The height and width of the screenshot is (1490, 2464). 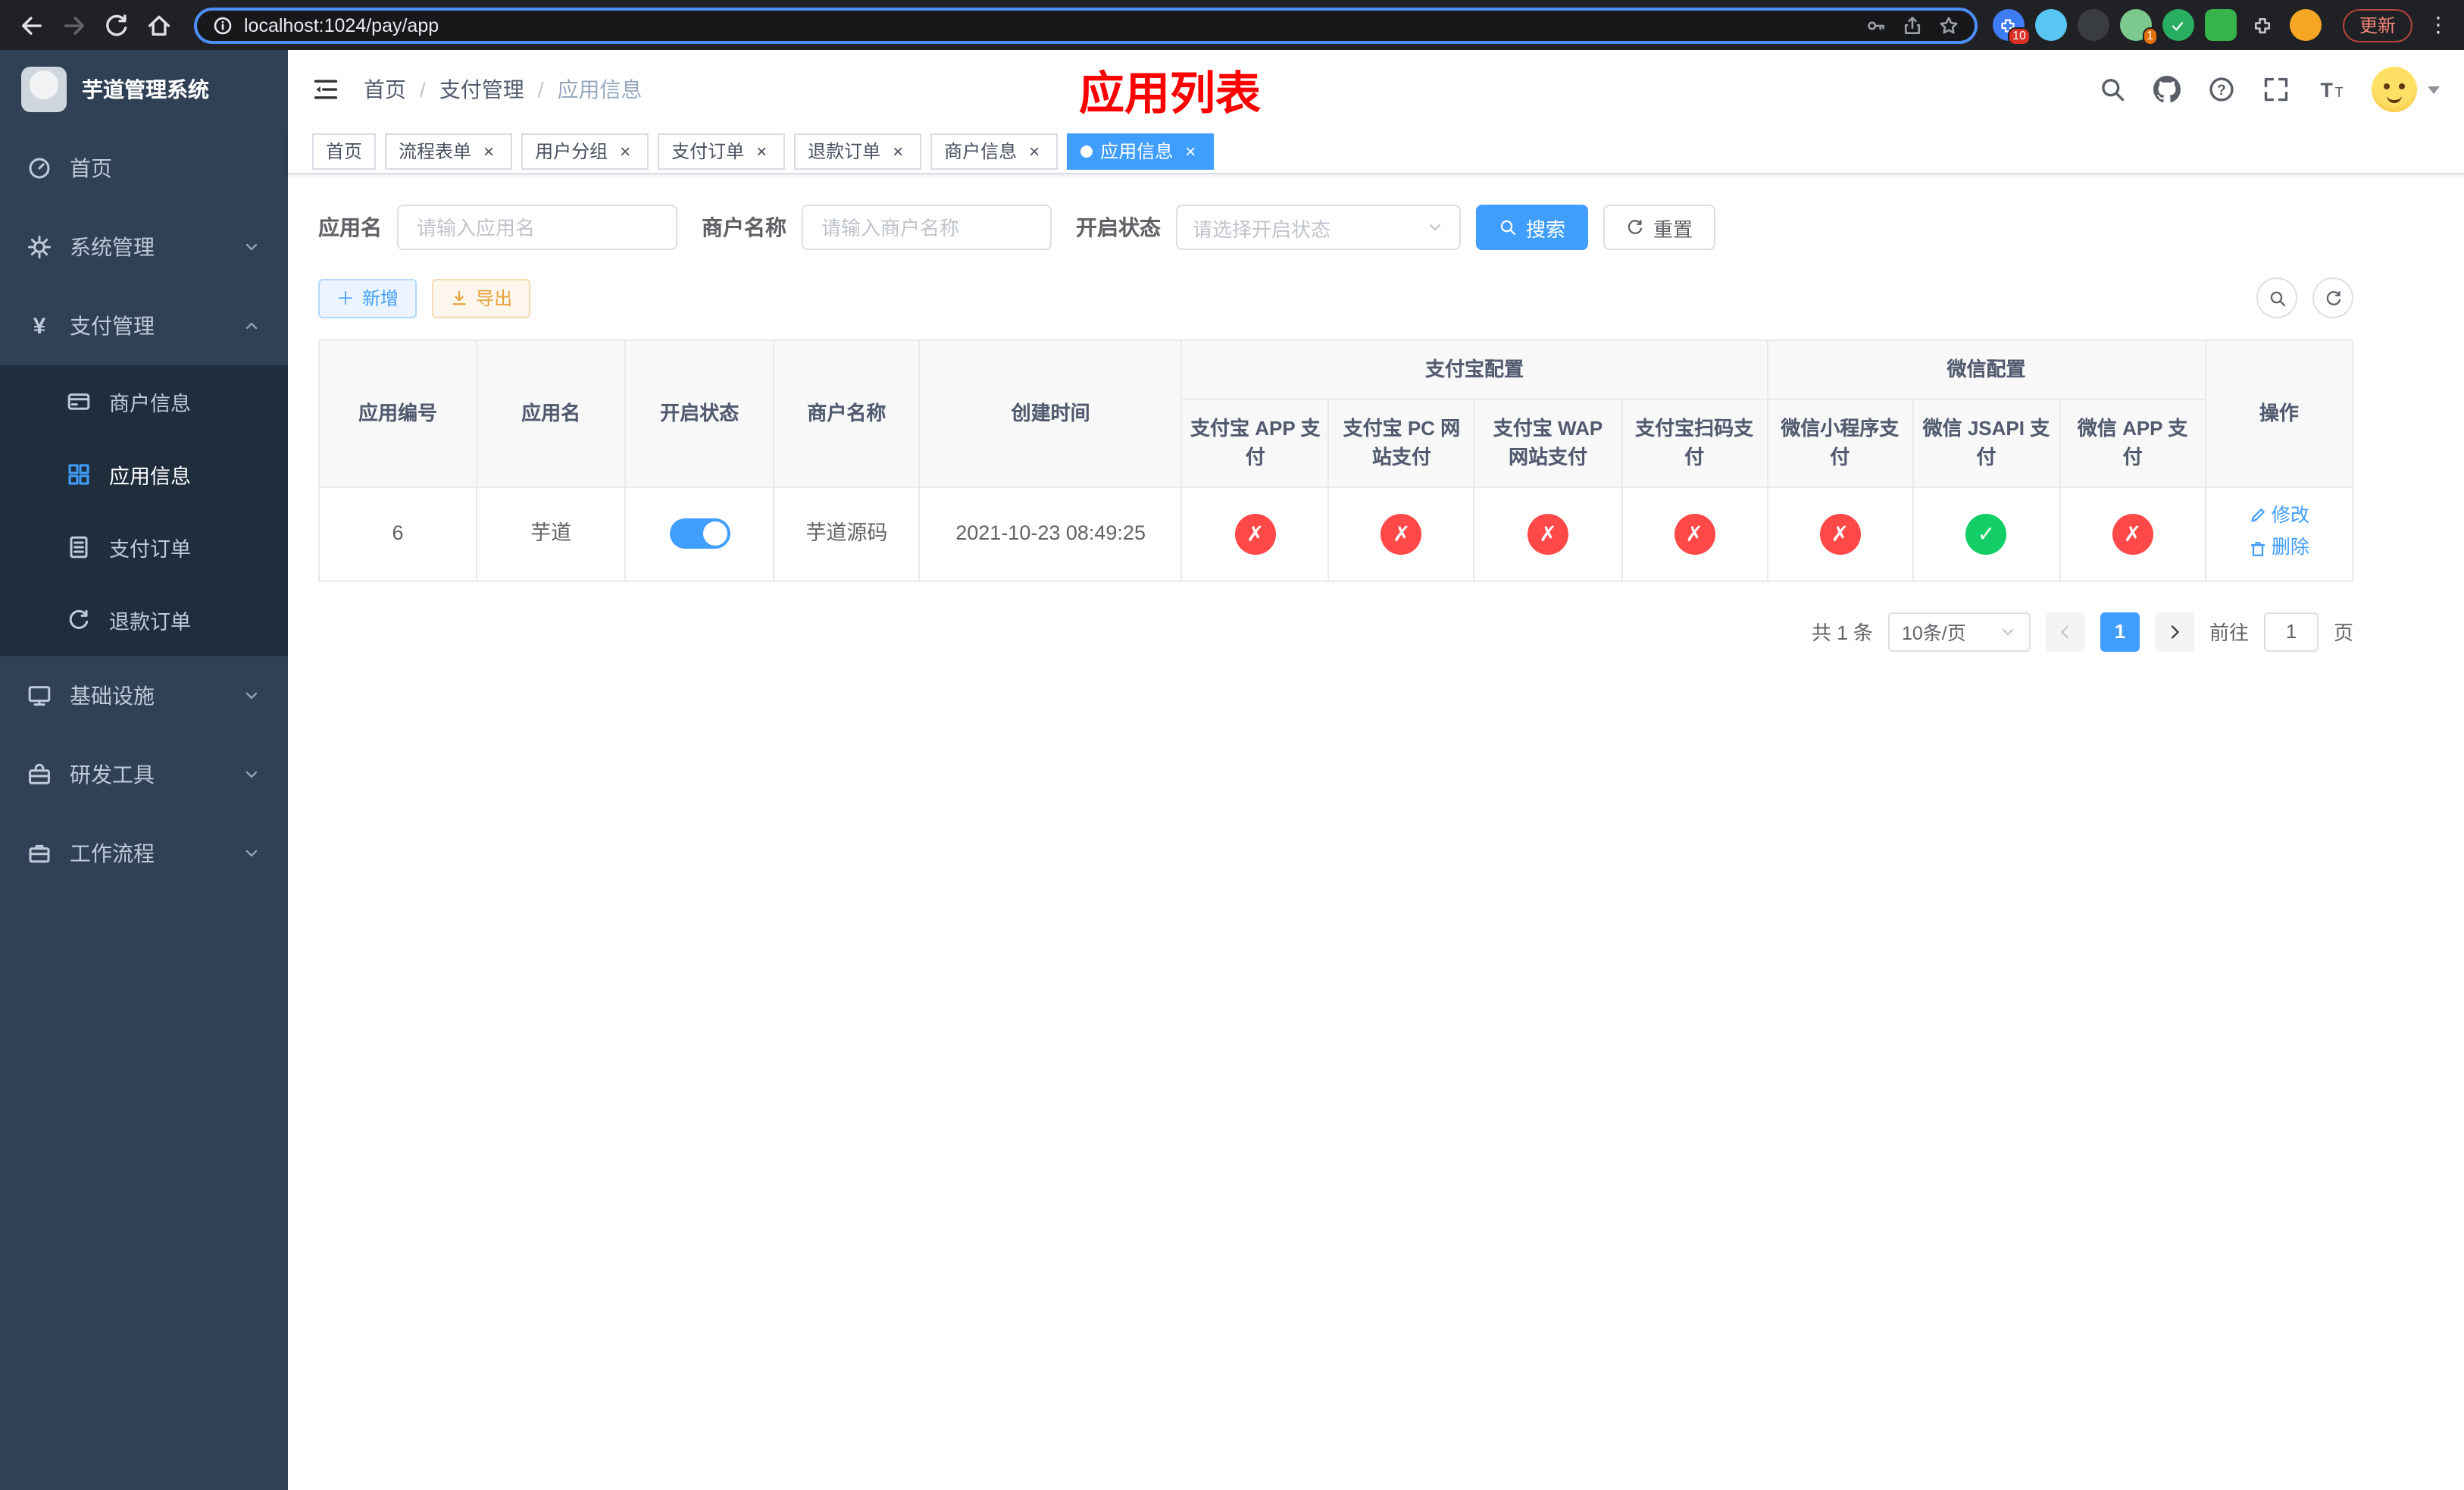 I want to click on page-size-select: 10条/页, so click(x=1959, y=632).